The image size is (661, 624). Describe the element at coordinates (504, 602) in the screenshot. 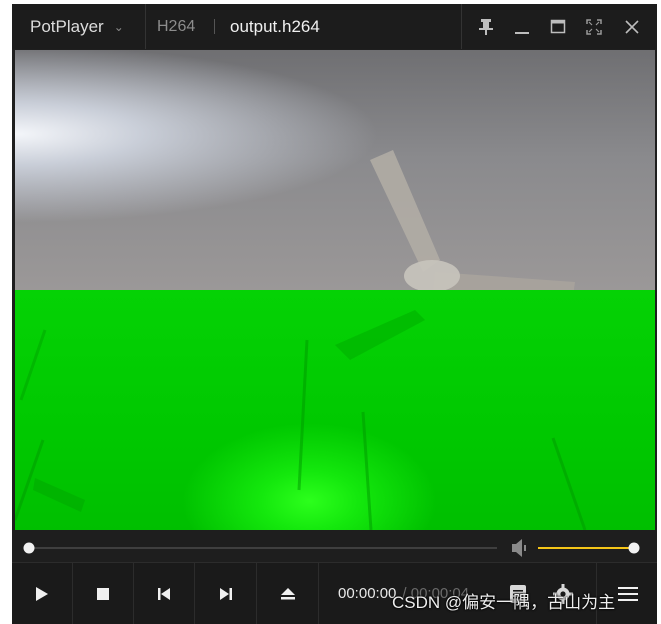

I see `csdn-watermark: CSDN @偏安一隅，古山为主` at that location.